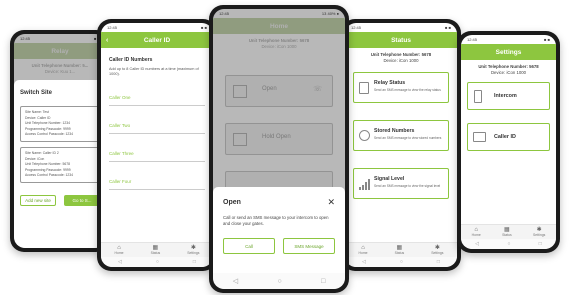 Image resolution: width=570 pixels, height=295 pixels. What do you see at coordinates (157, 124) in the screenshot?
I see `caller-field-2: Caller Two` at bounding box center [157, 124].